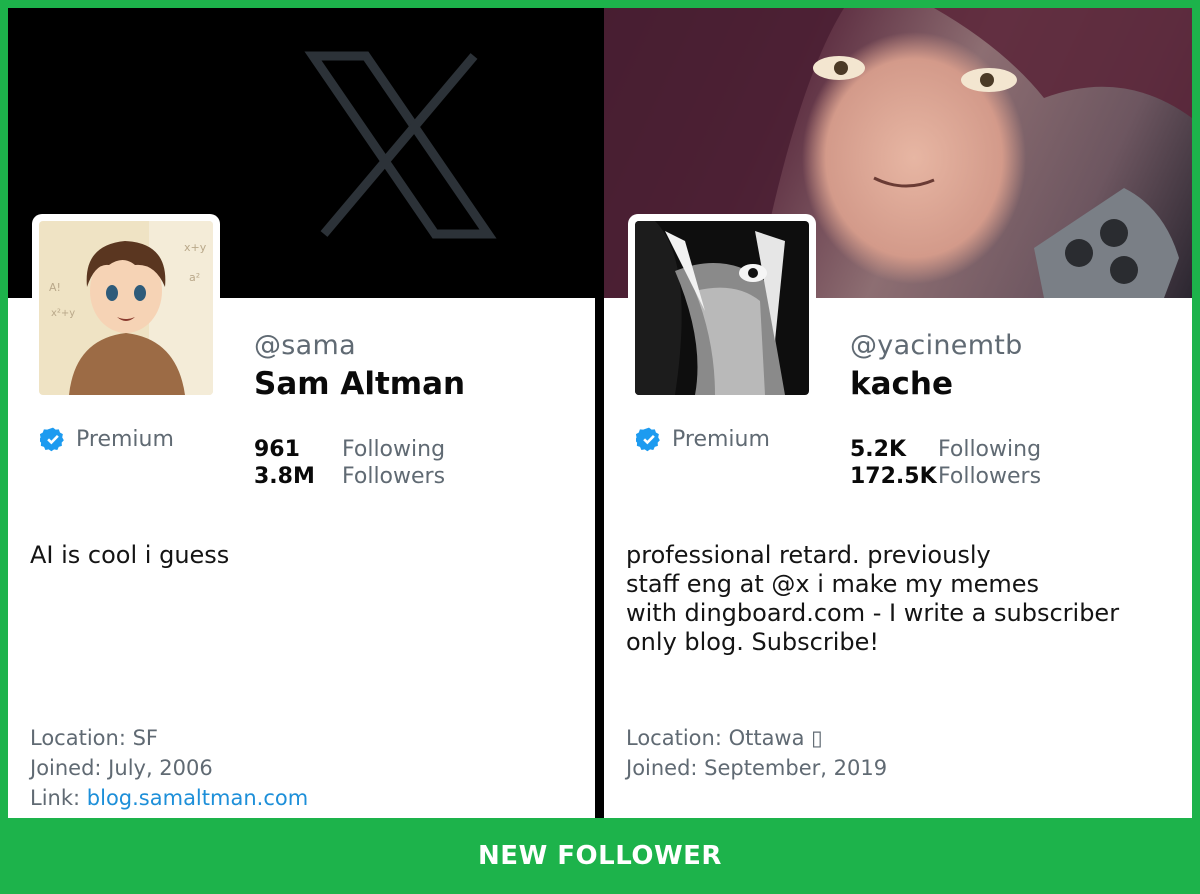 This screenshot has width=1200, height=894. Describe the element at coordinates (360, 384) in the screenshot. I see `profile-display-name: Sam Altman` at that location.